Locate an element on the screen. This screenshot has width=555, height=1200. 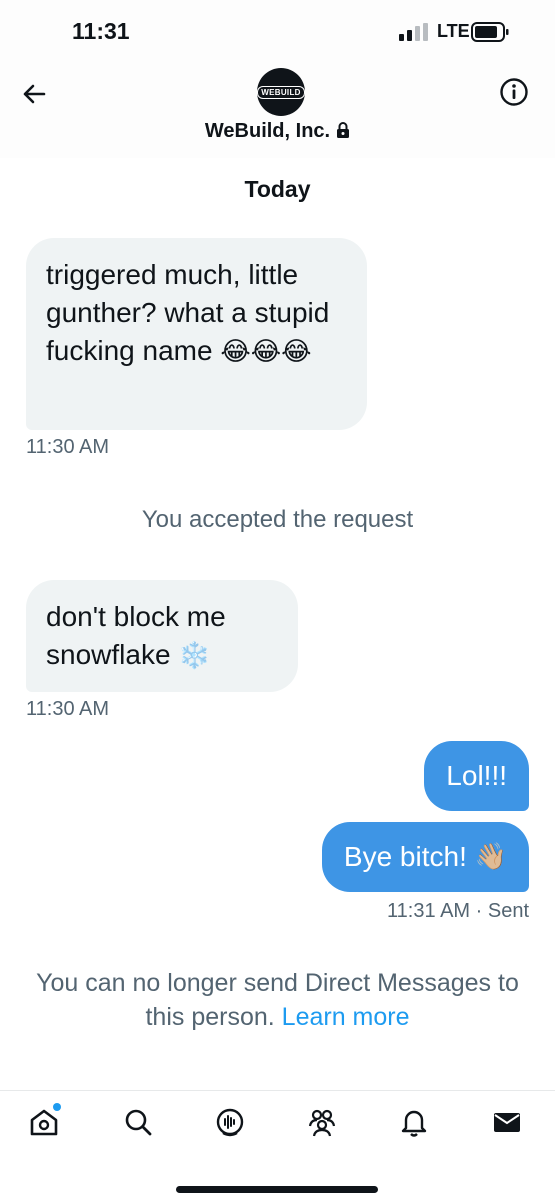
notification-dot is located at coordinates (57, 1107).